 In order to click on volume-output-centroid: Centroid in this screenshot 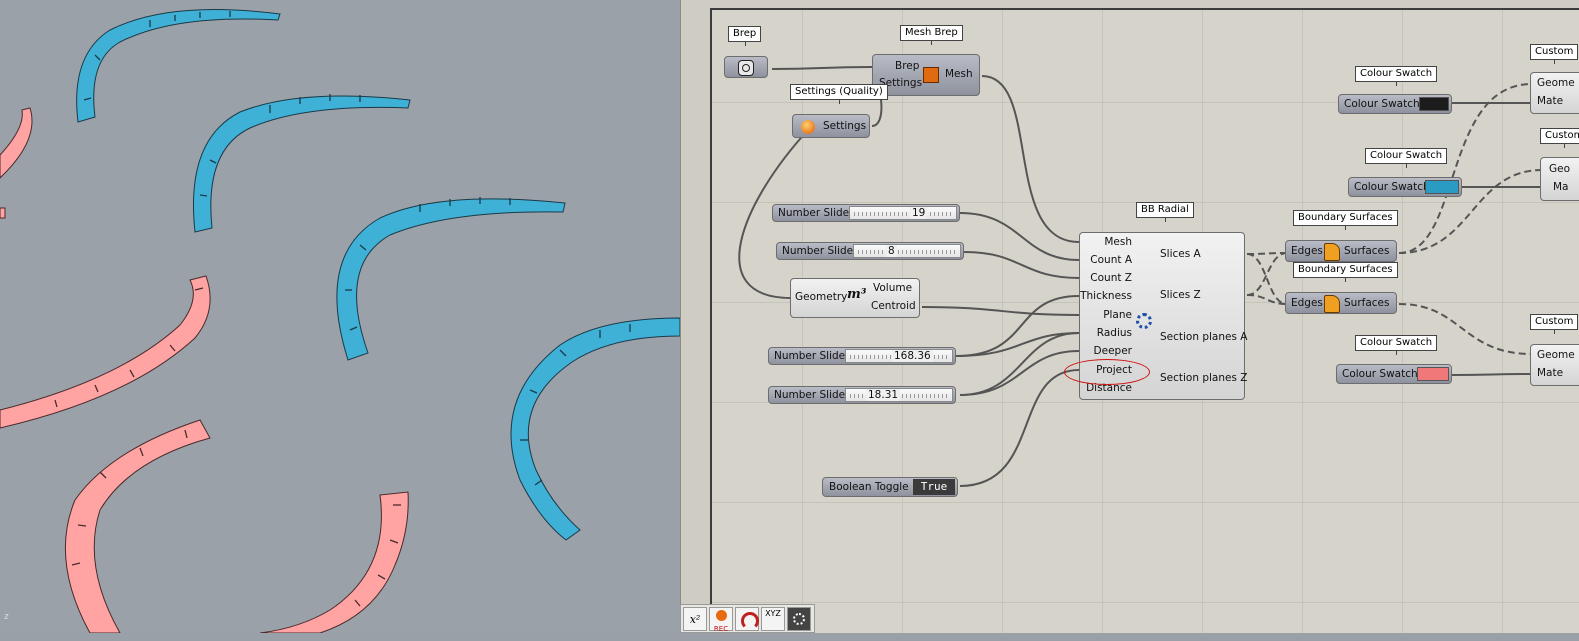, I will do `click(893, 306)`.